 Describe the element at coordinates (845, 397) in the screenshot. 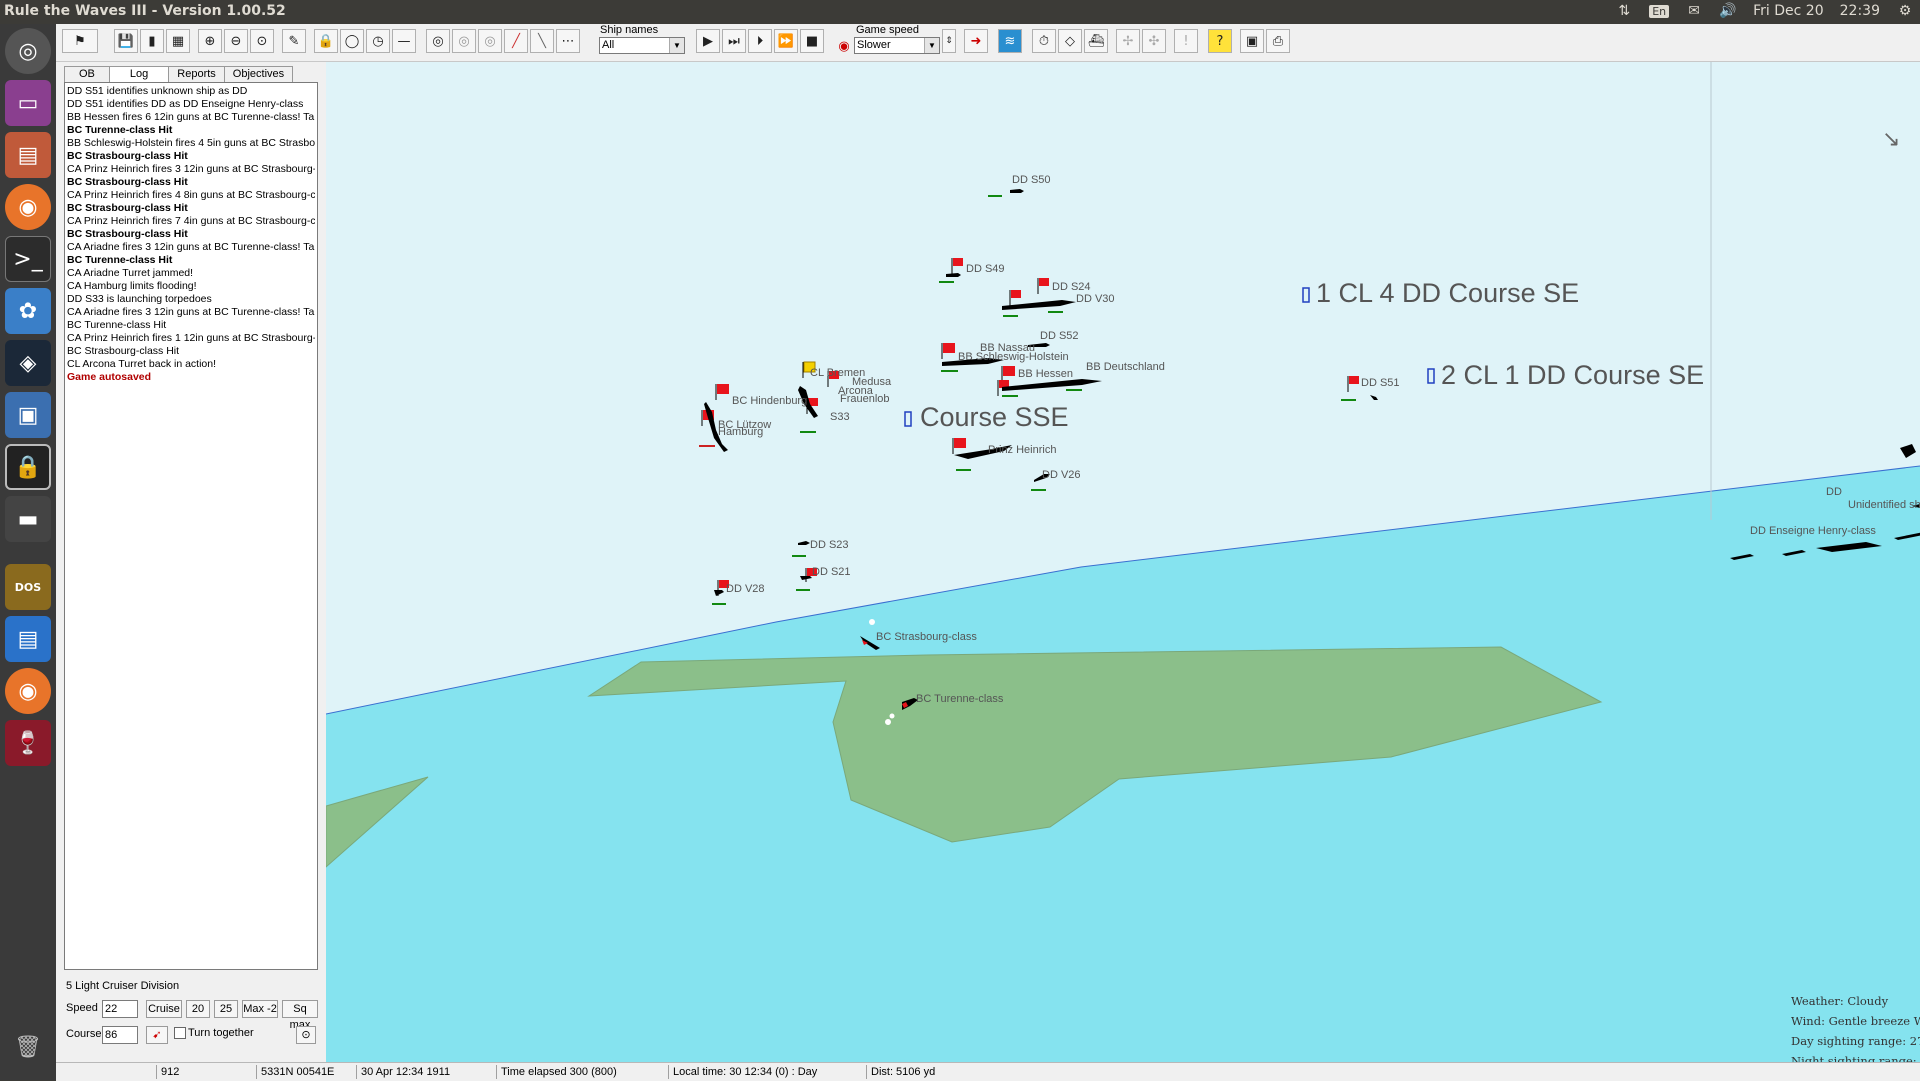

I see `ship-marker: CL Bremen Medusa Arcona Frauenlob S33` at that location.